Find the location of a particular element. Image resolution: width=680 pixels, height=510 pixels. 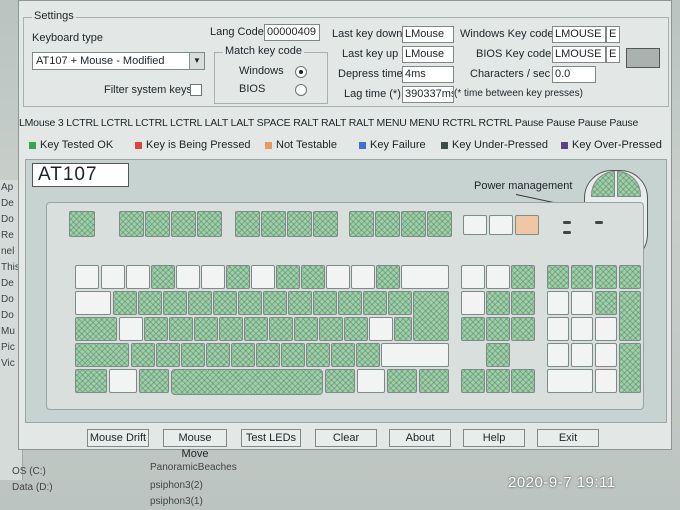

key-f8 is located at coordinates (325, 224).